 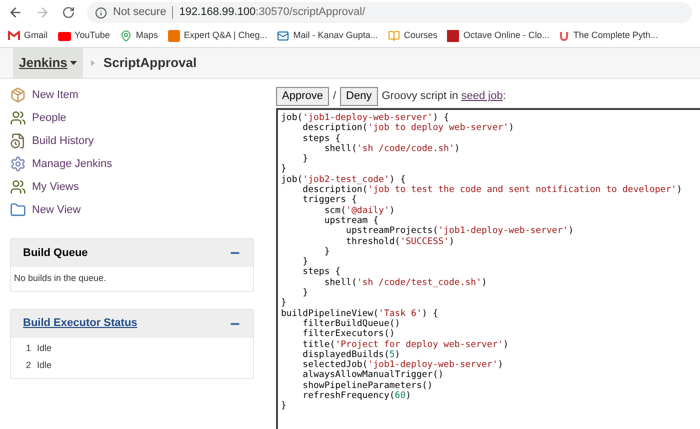 What do you see at coordinates (60, 278) in the screenshot?
I see `queue-message: No builds in the queue.` at bounding box center [60, 278].